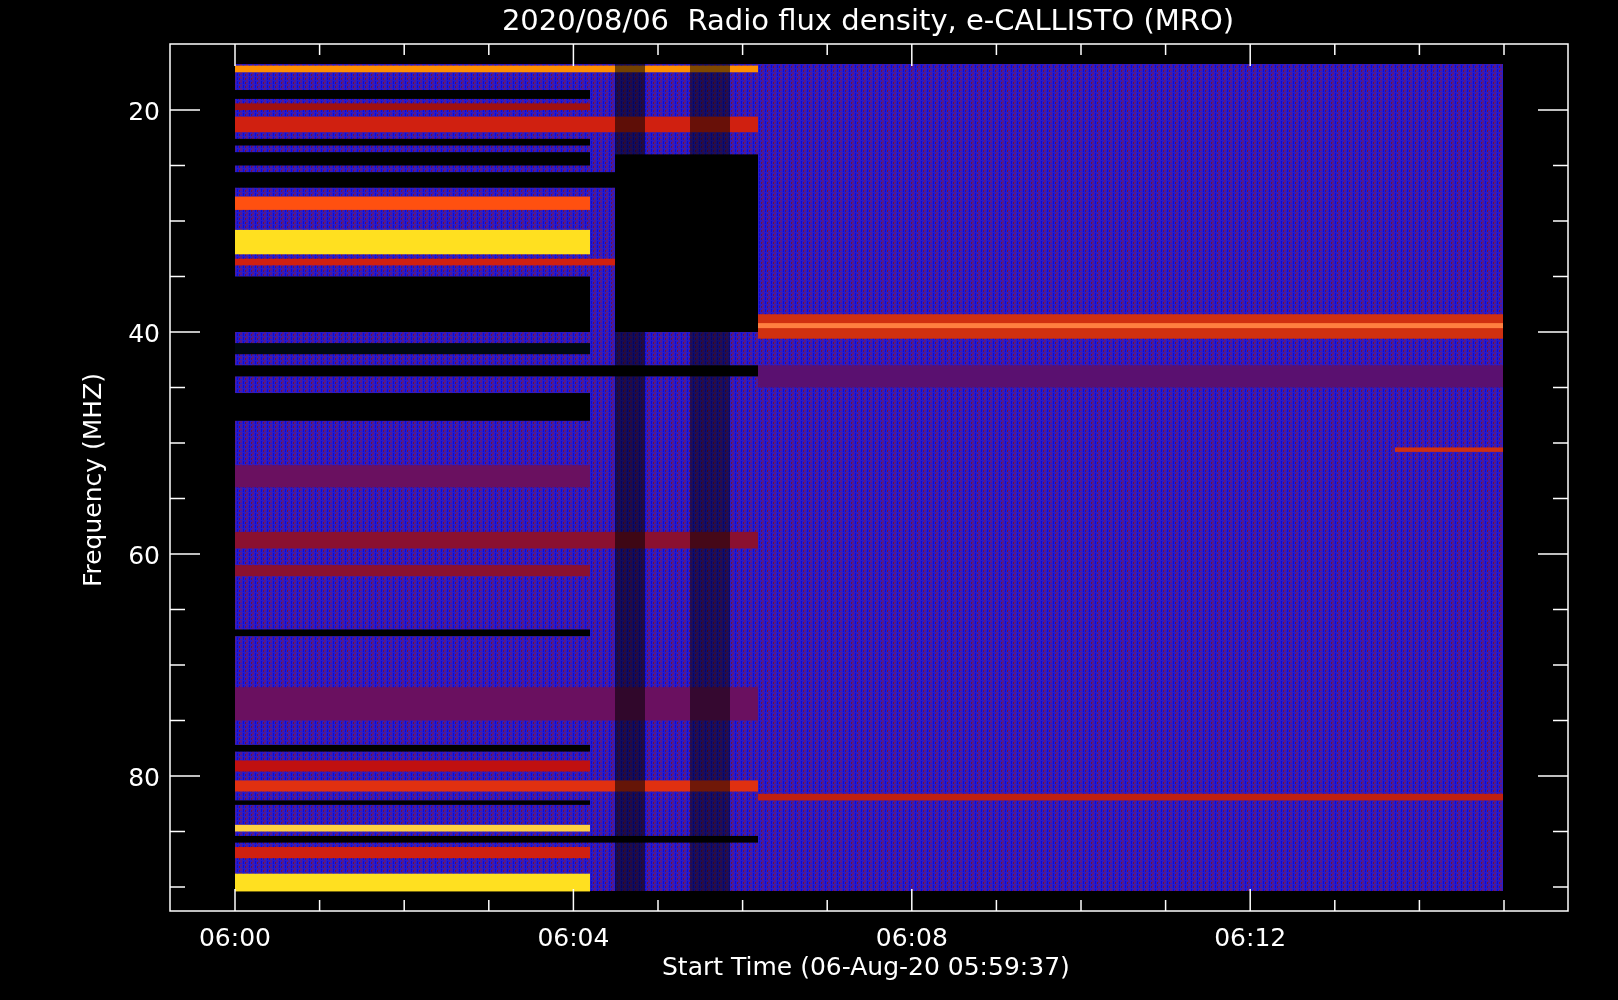 The width and height of the screenshot is (1618, 1000). Describe the element at coordinates (235, 937) in the screenshot. I see `tick-label: 06:00` at that location.